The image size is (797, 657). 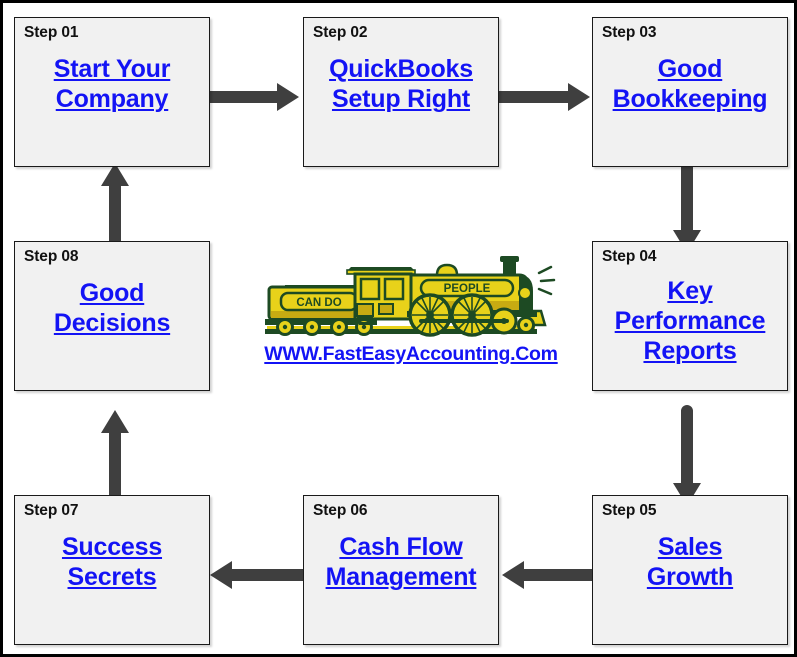 I want to click on step-label: Step 03, so click(x=629, y=32).